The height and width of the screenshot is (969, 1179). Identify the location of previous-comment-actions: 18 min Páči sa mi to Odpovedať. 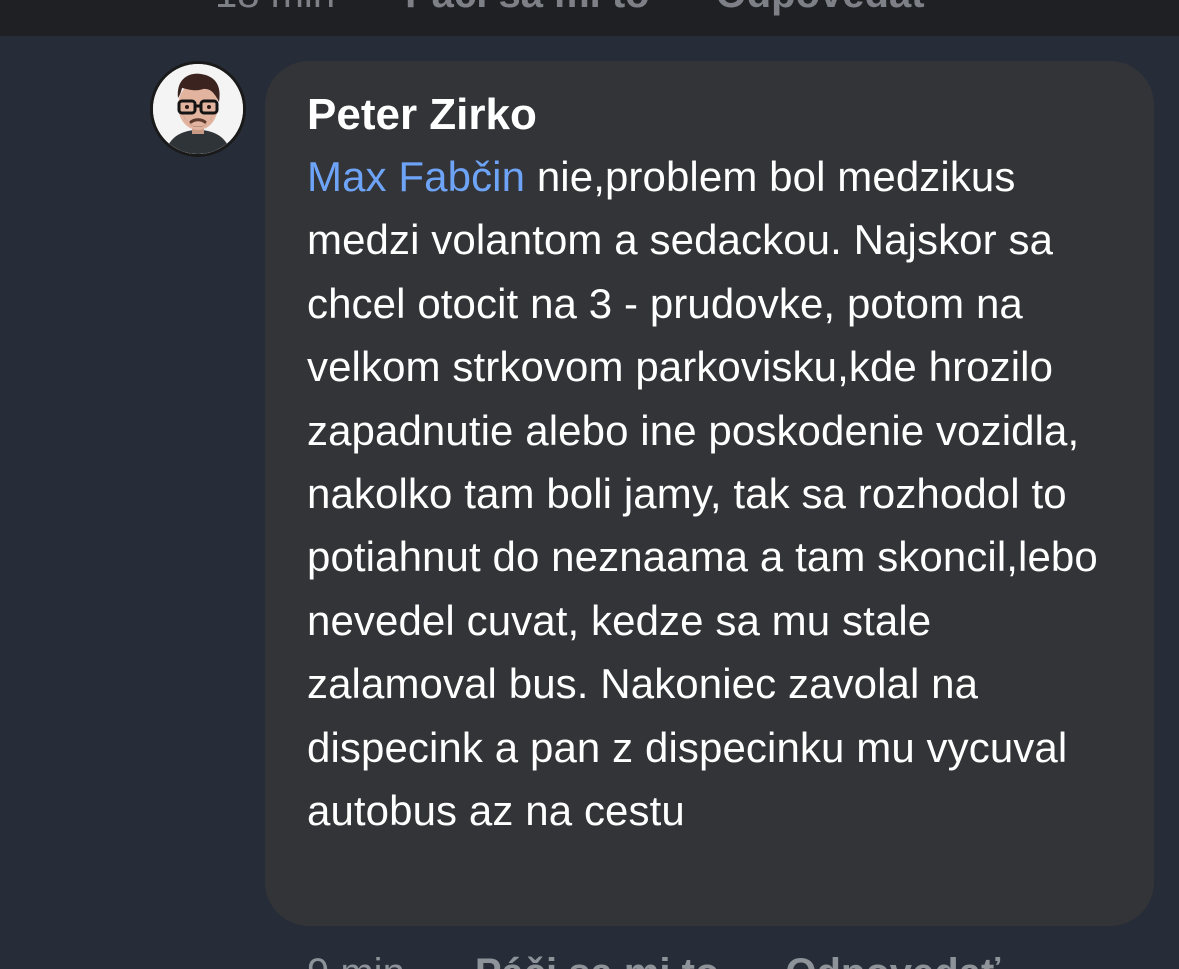
(572, 8).